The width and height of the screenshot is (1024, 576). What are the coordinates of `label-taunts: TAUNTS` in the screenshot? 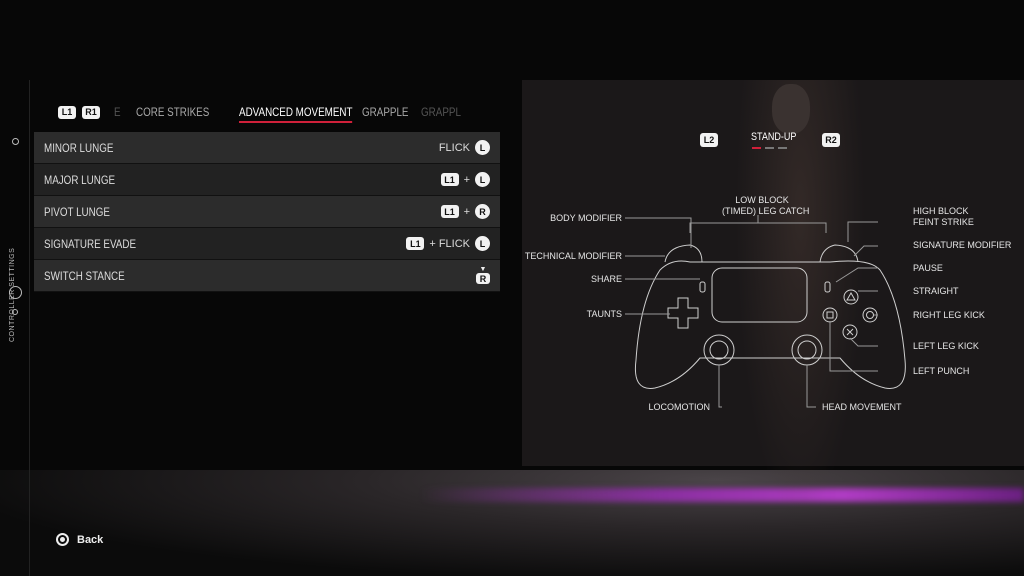 It's located at (604, 314).